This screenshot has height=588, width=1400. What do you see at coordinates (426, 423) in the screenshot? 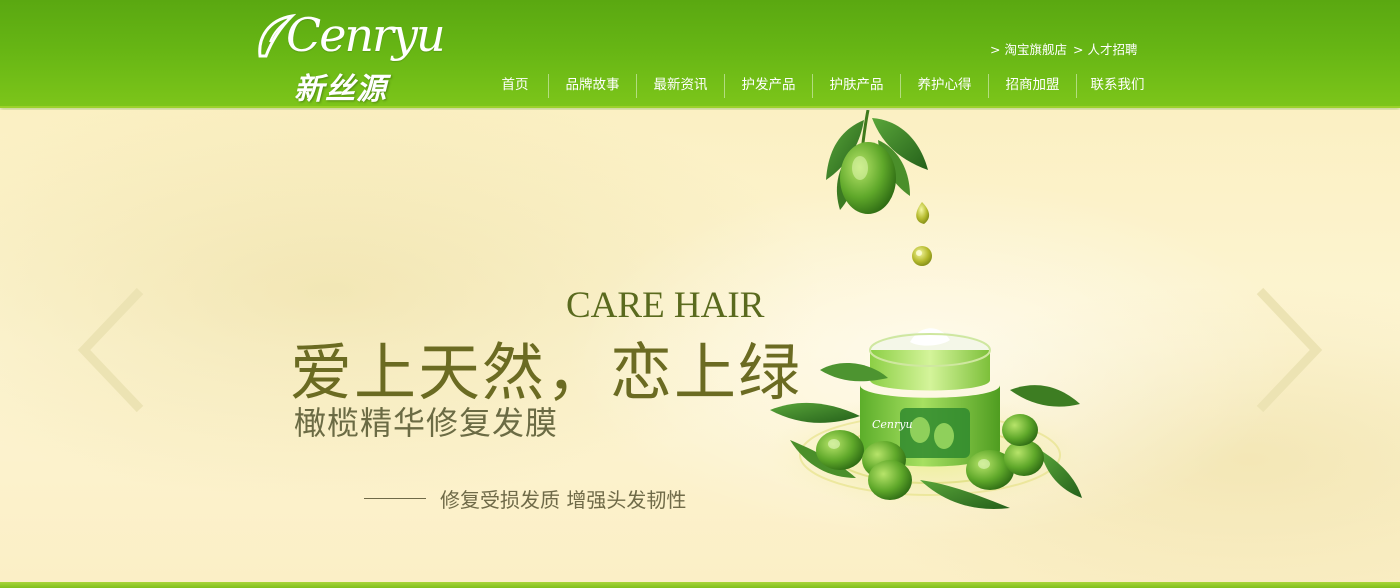
I see `banner-subheadline: 橄榄精华修复发膜` at bounding box center [426, 423].